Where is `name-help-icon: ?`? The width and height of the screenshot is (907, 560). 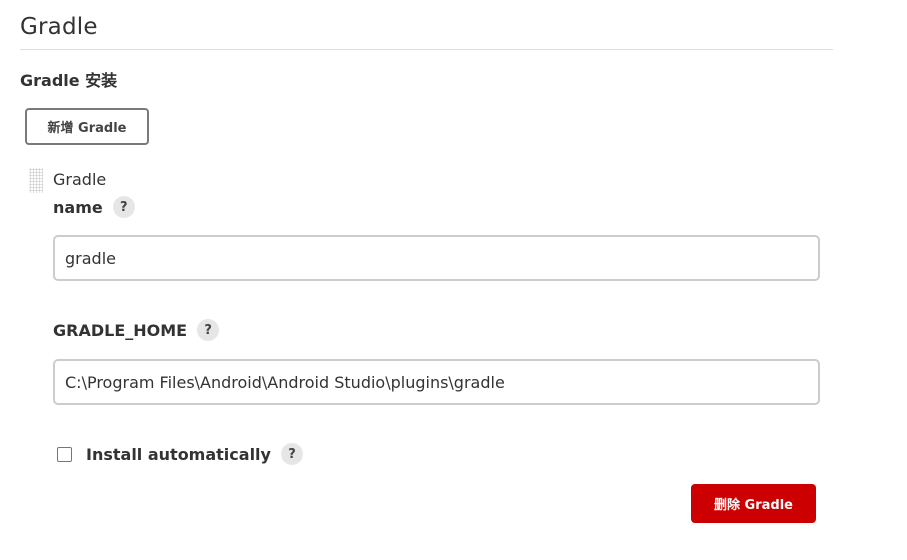
name-help-icon: ? is located at coordinates (123, 207).